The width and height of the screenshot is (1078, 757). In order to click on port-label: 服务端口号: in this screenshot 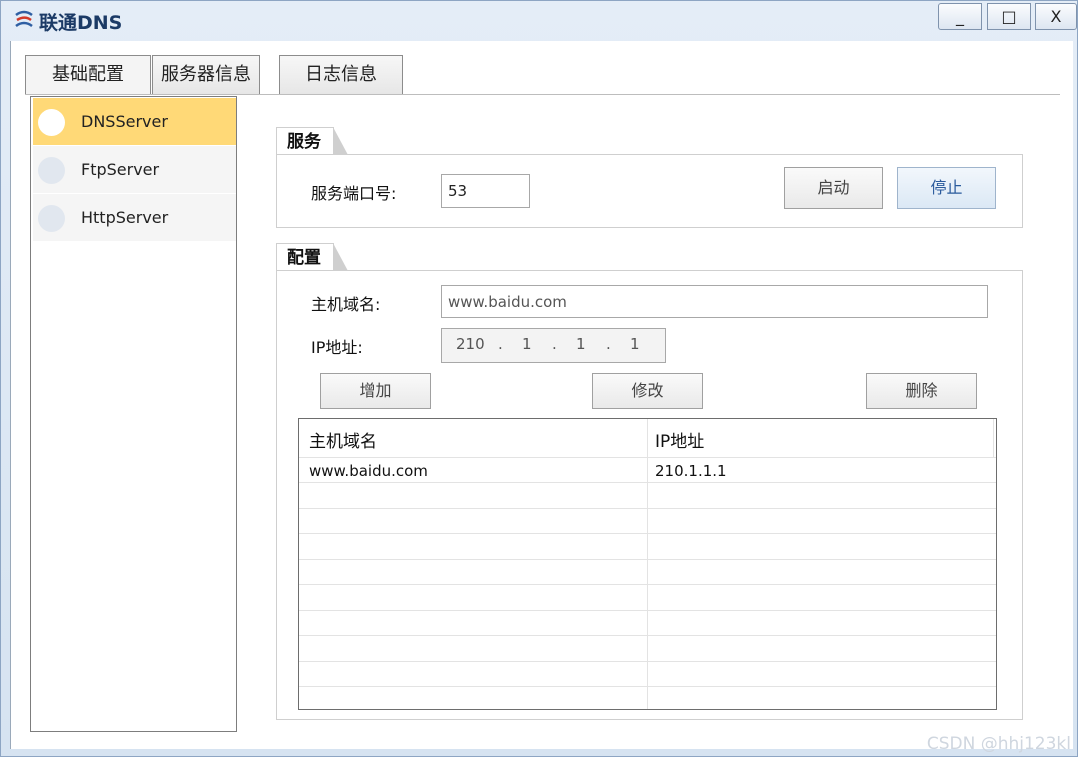, I will do `click(354, 193)`.